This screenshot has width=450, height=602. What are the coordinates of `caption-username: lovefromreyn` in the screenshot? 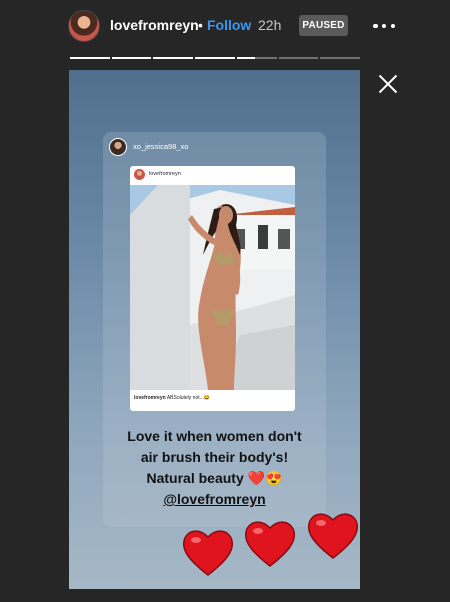 It's located at (150, 398).